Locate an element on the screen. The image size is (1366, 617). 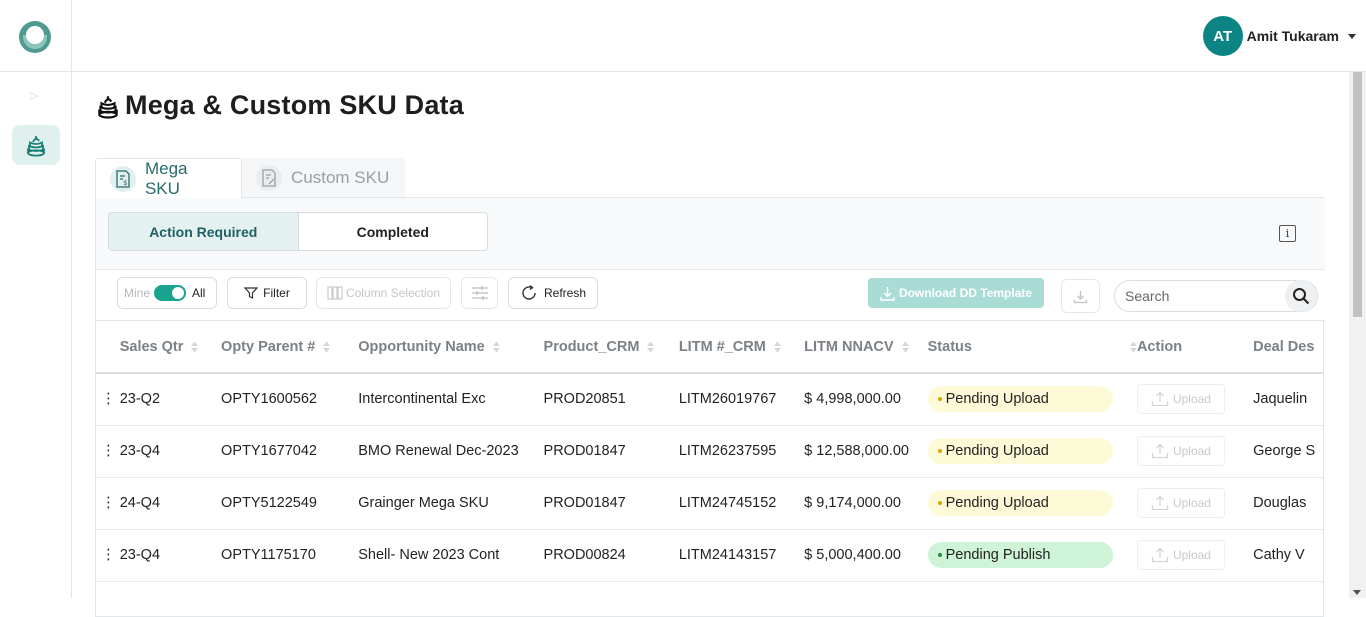
column-header: LITM NNACV is located at coordinates (866, 348).